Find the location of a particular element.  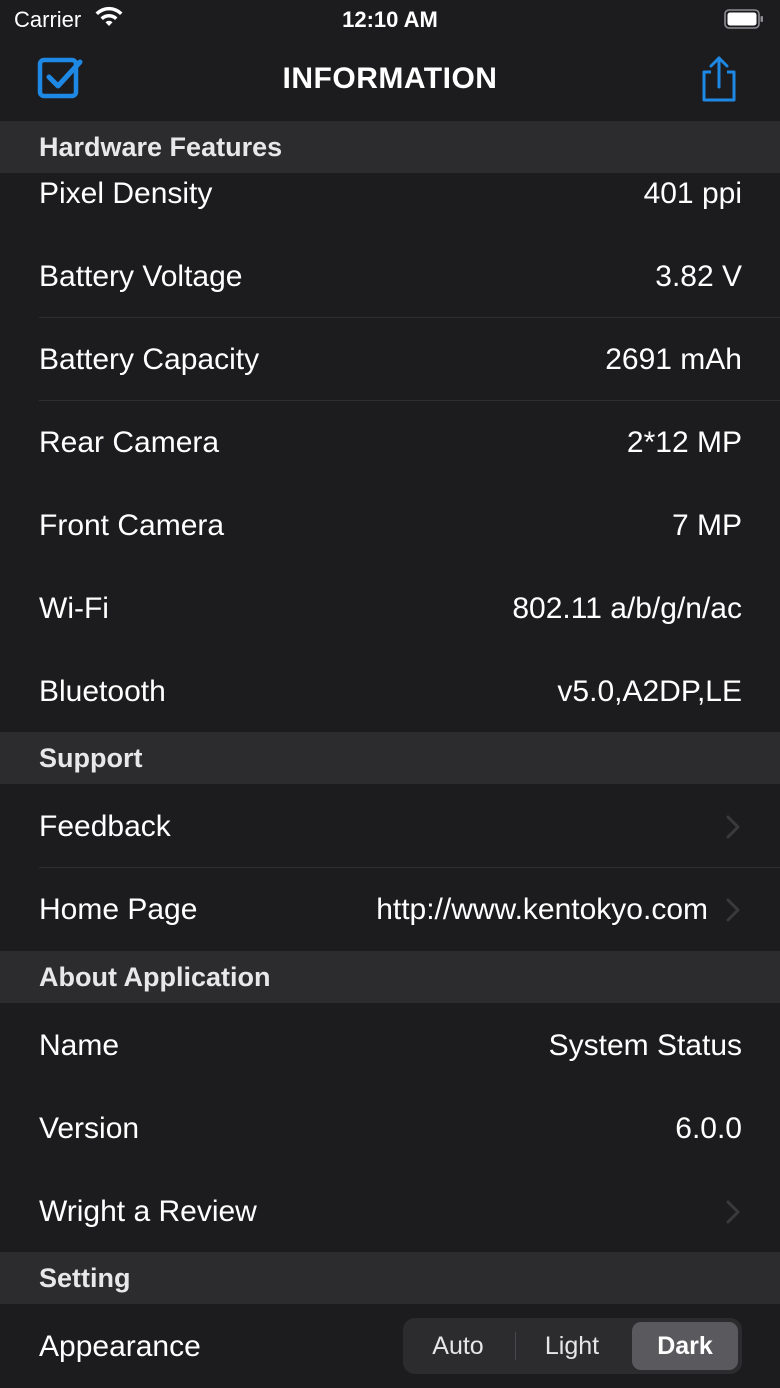

row-label: Battery Capacity is located at coordinates (149, 359).